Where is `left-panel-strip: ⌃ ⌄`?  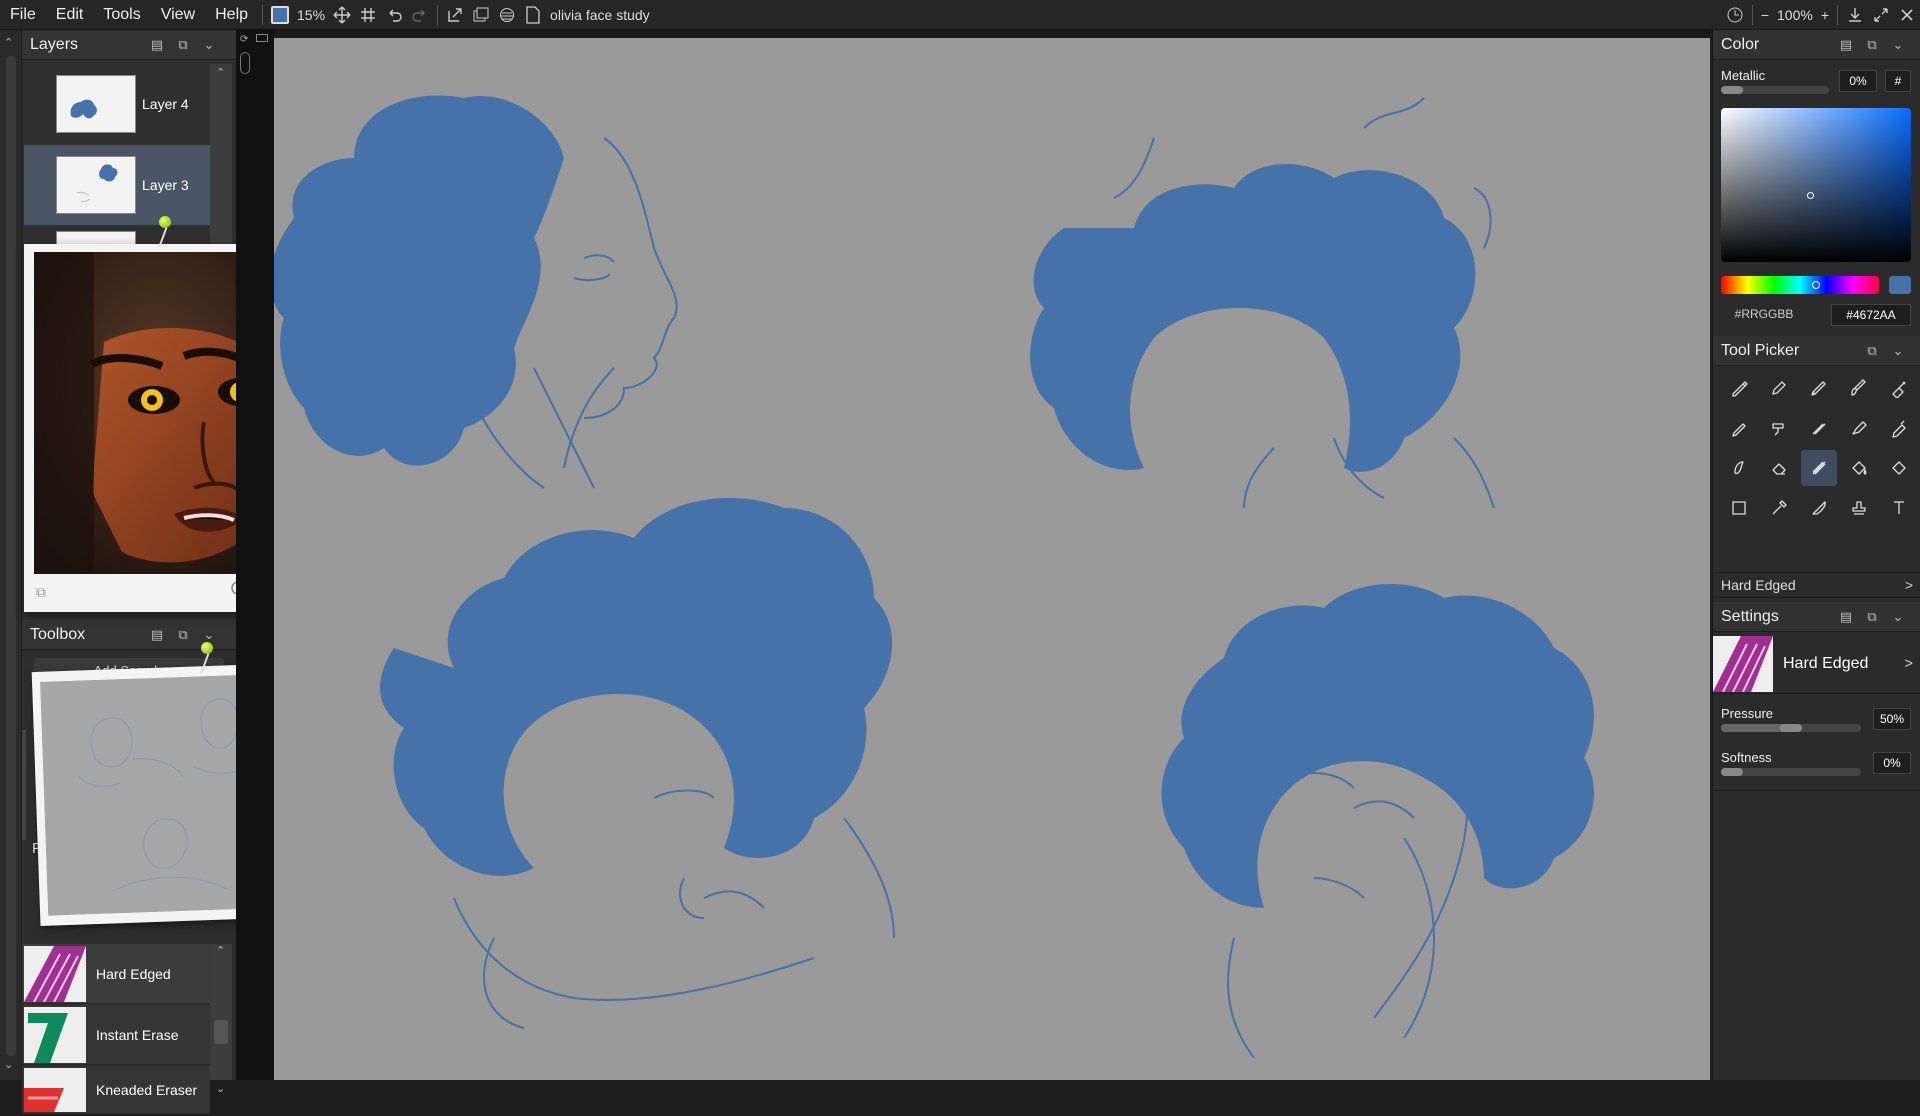 left-panel-strip: ⌃ ⌄ is located at coordinates (11, 555).